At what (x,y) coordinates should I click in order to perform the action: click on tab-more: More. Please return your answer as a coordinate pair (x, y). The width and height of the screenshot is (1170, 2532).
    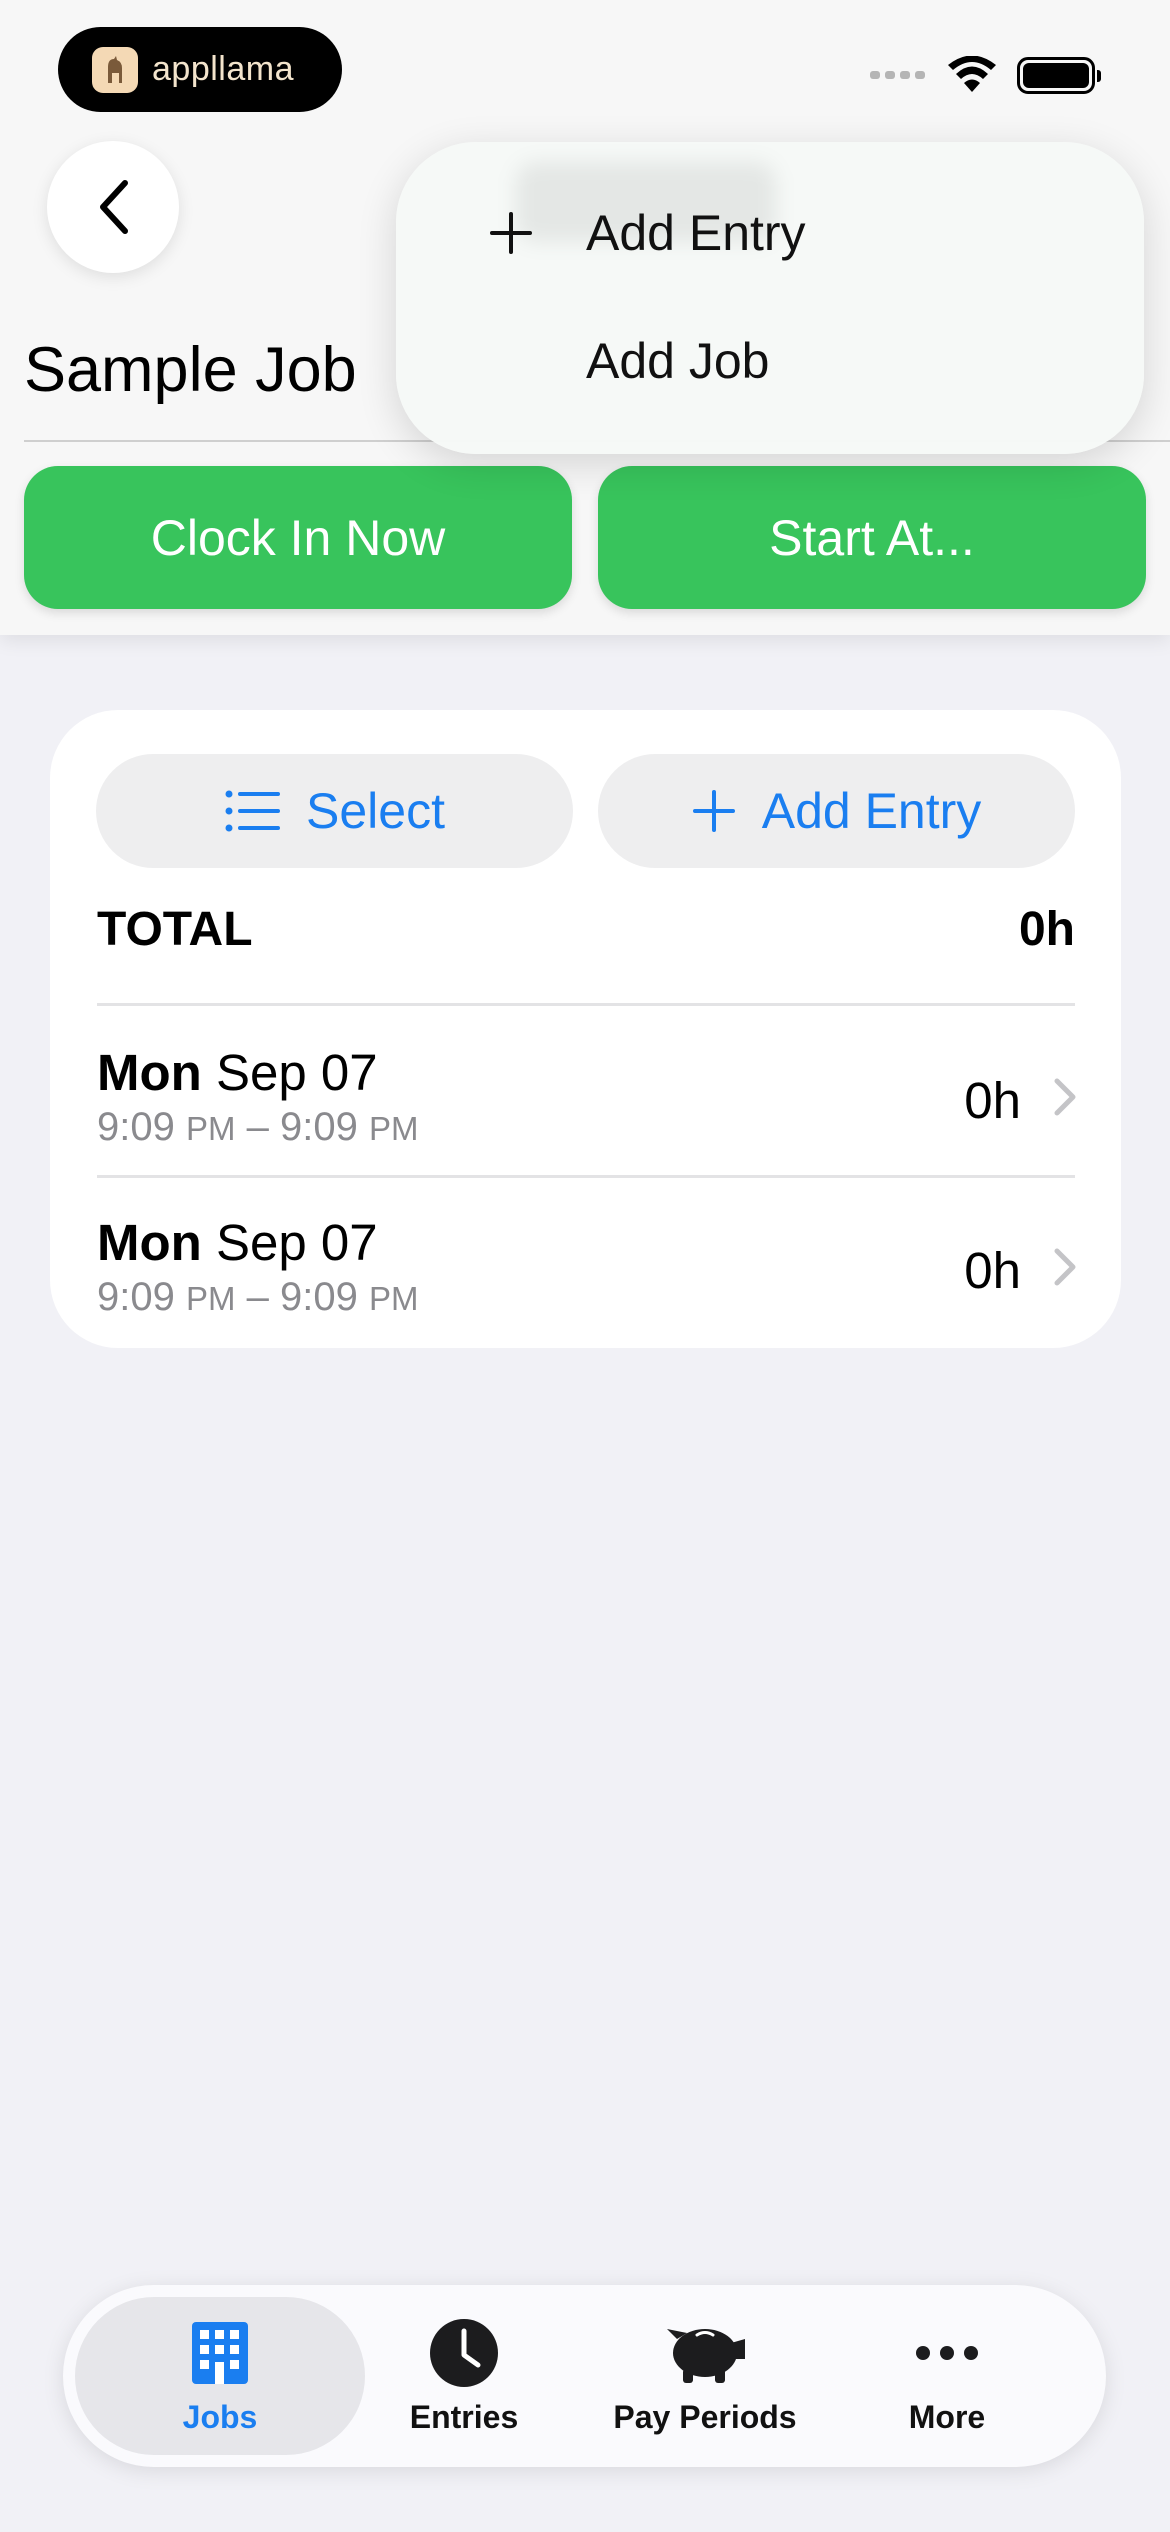
    Looking at the image, I should click on (947, 2376).